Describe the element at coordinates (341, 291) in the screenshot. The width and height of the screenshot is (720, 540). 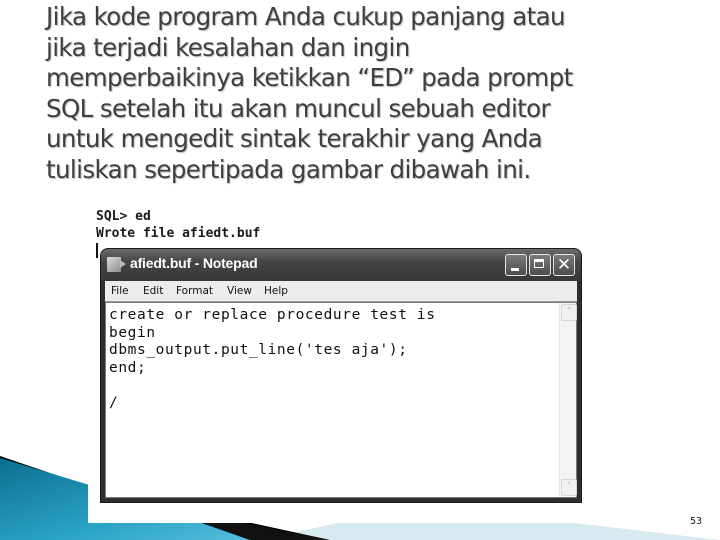
I see `menu-bar: File Edit Format View Help` at that location.